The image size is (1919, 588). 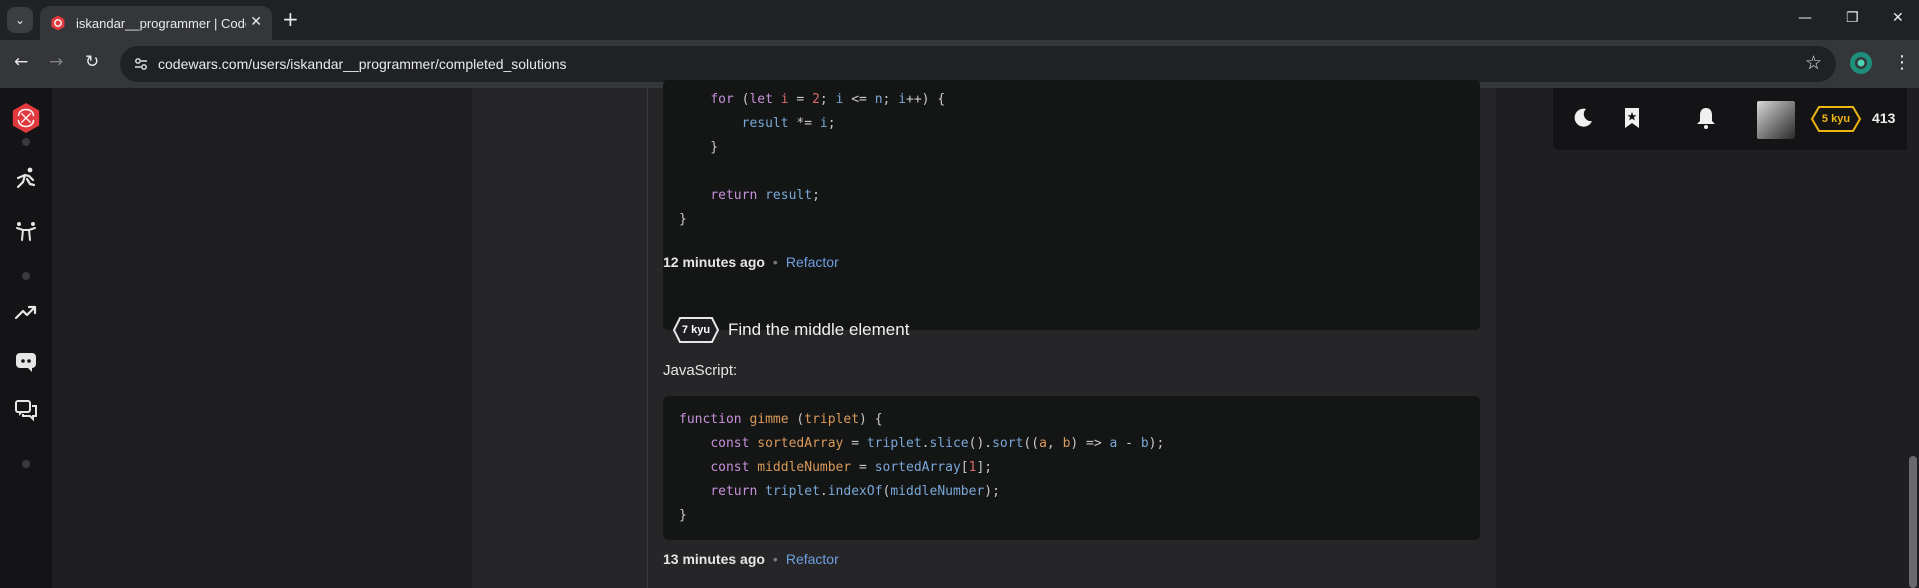 I want to click on kumite-icon, so click(x=26, y=231).